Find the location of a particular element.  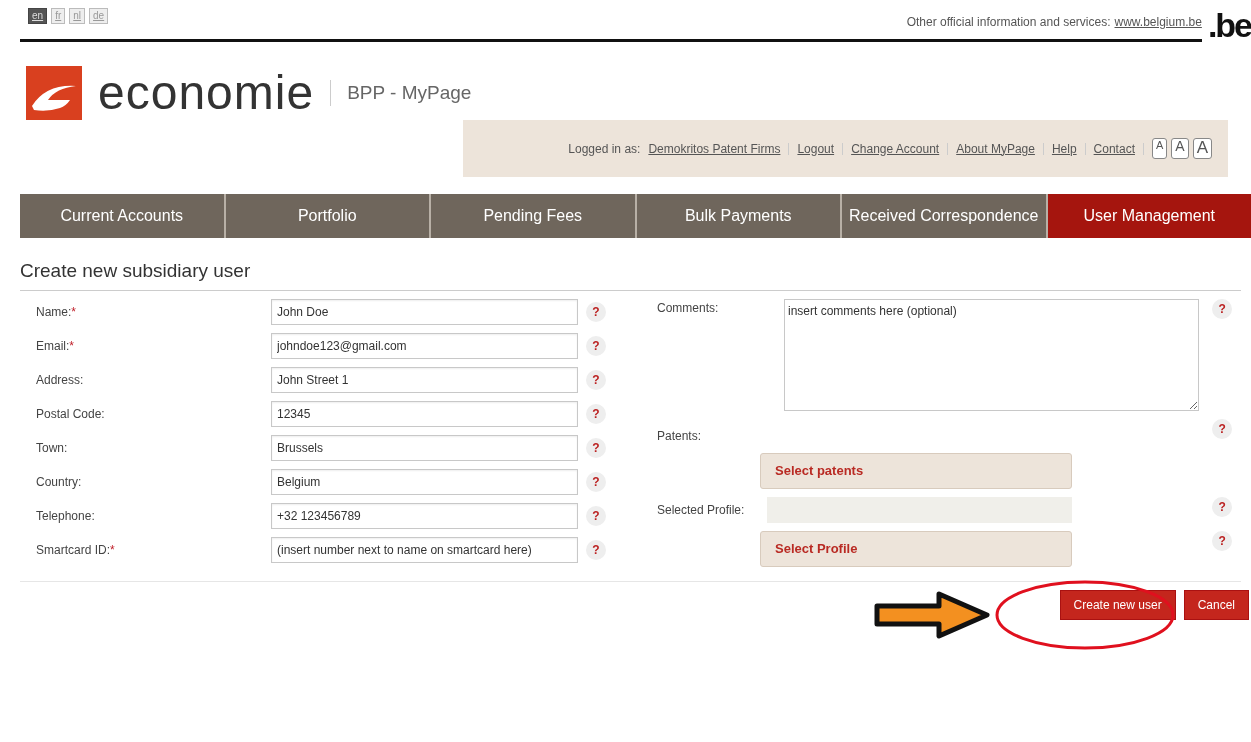

field-label: Address: is located at coordinates (60, 380).